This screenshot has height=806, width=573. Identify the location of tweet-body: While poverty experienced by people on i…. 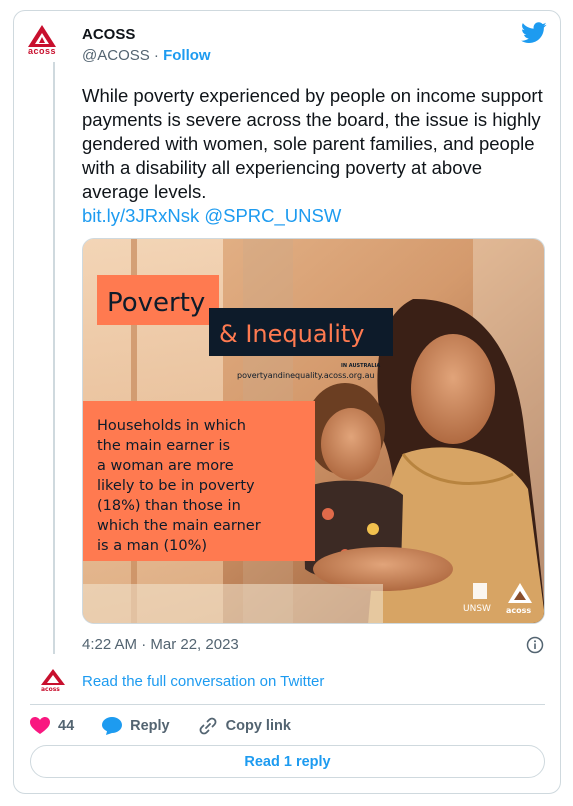
(312, 143).